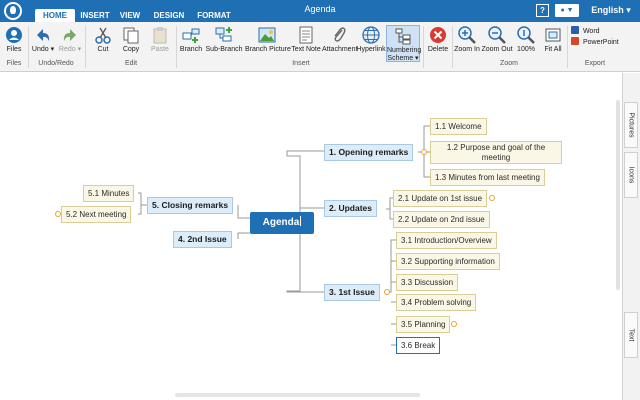 The height and width of the screenshot is (400, 640). I want to click on user-account-button: ● ▼, so click(567, 10).